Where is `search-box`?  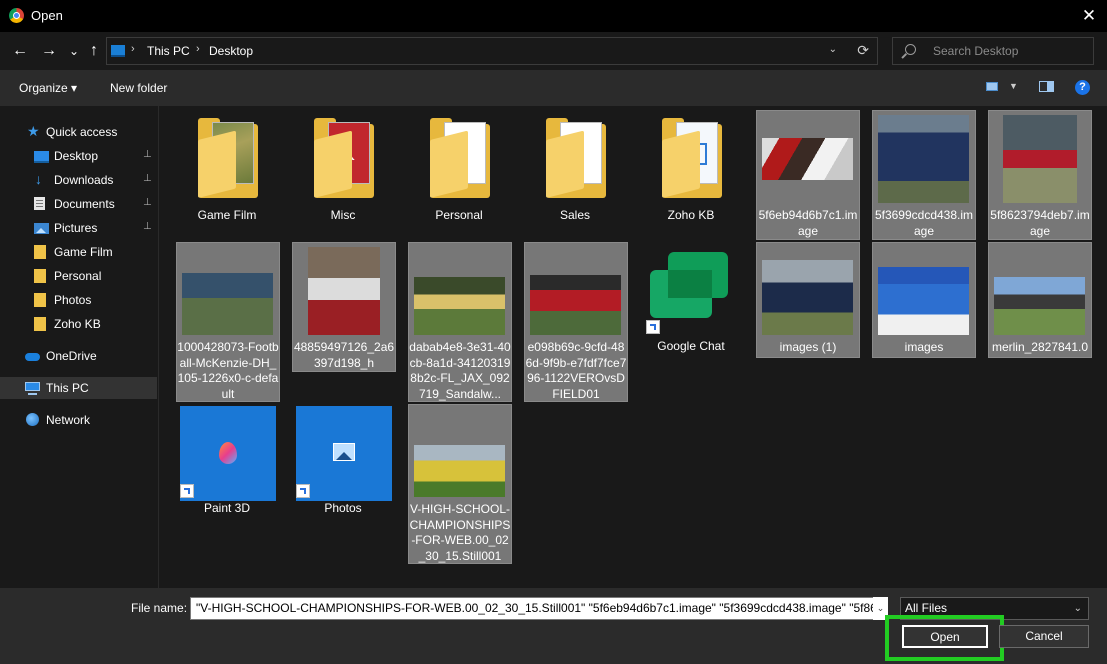
search-box is located at coordinates (993, 51).